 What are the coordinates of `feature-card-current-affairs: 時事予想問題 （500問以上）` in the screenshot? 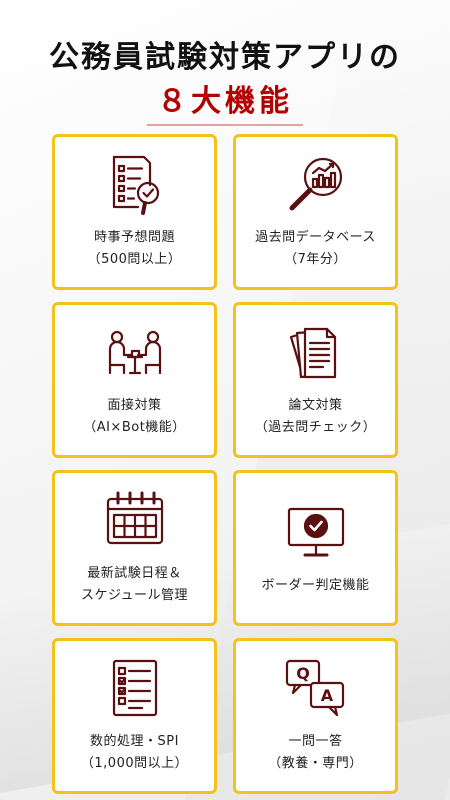 It's located at (134, 212).